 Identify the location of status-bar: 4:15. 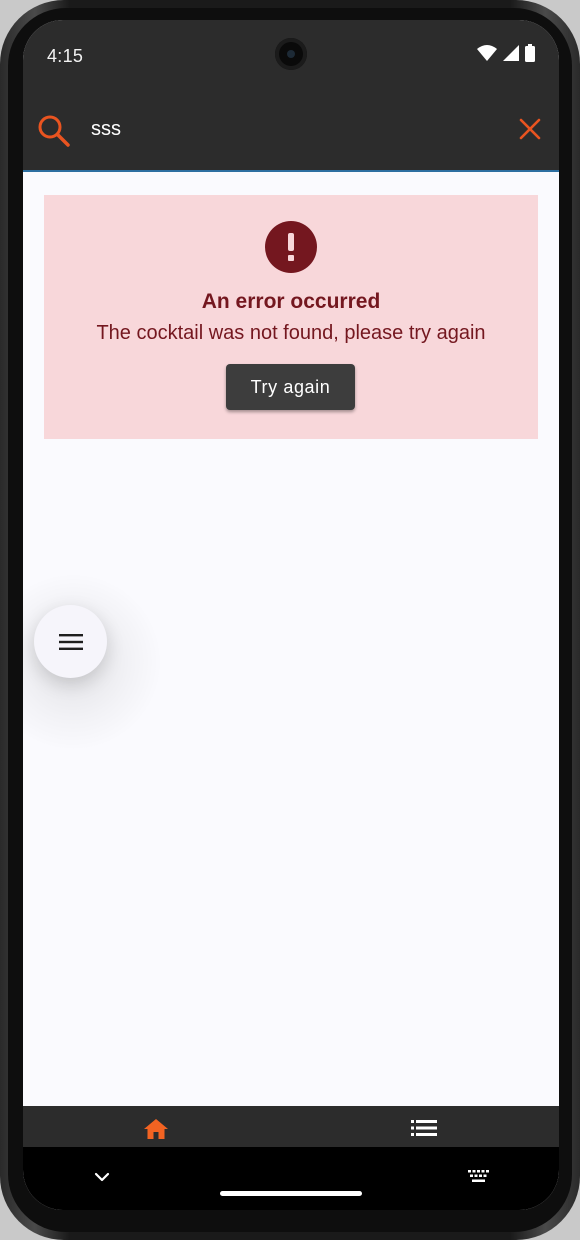
(291, 55).